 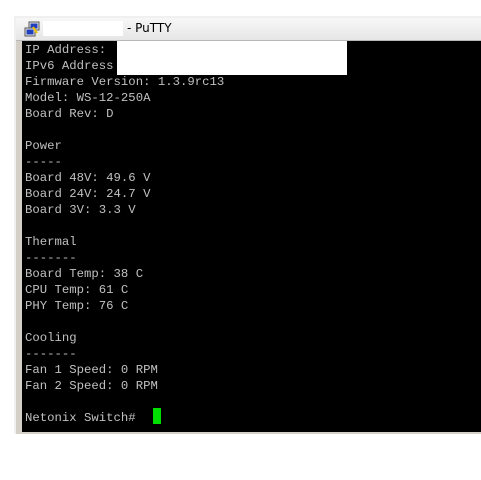 I want to click on redacted-hostname, so click(x=83, y=28).